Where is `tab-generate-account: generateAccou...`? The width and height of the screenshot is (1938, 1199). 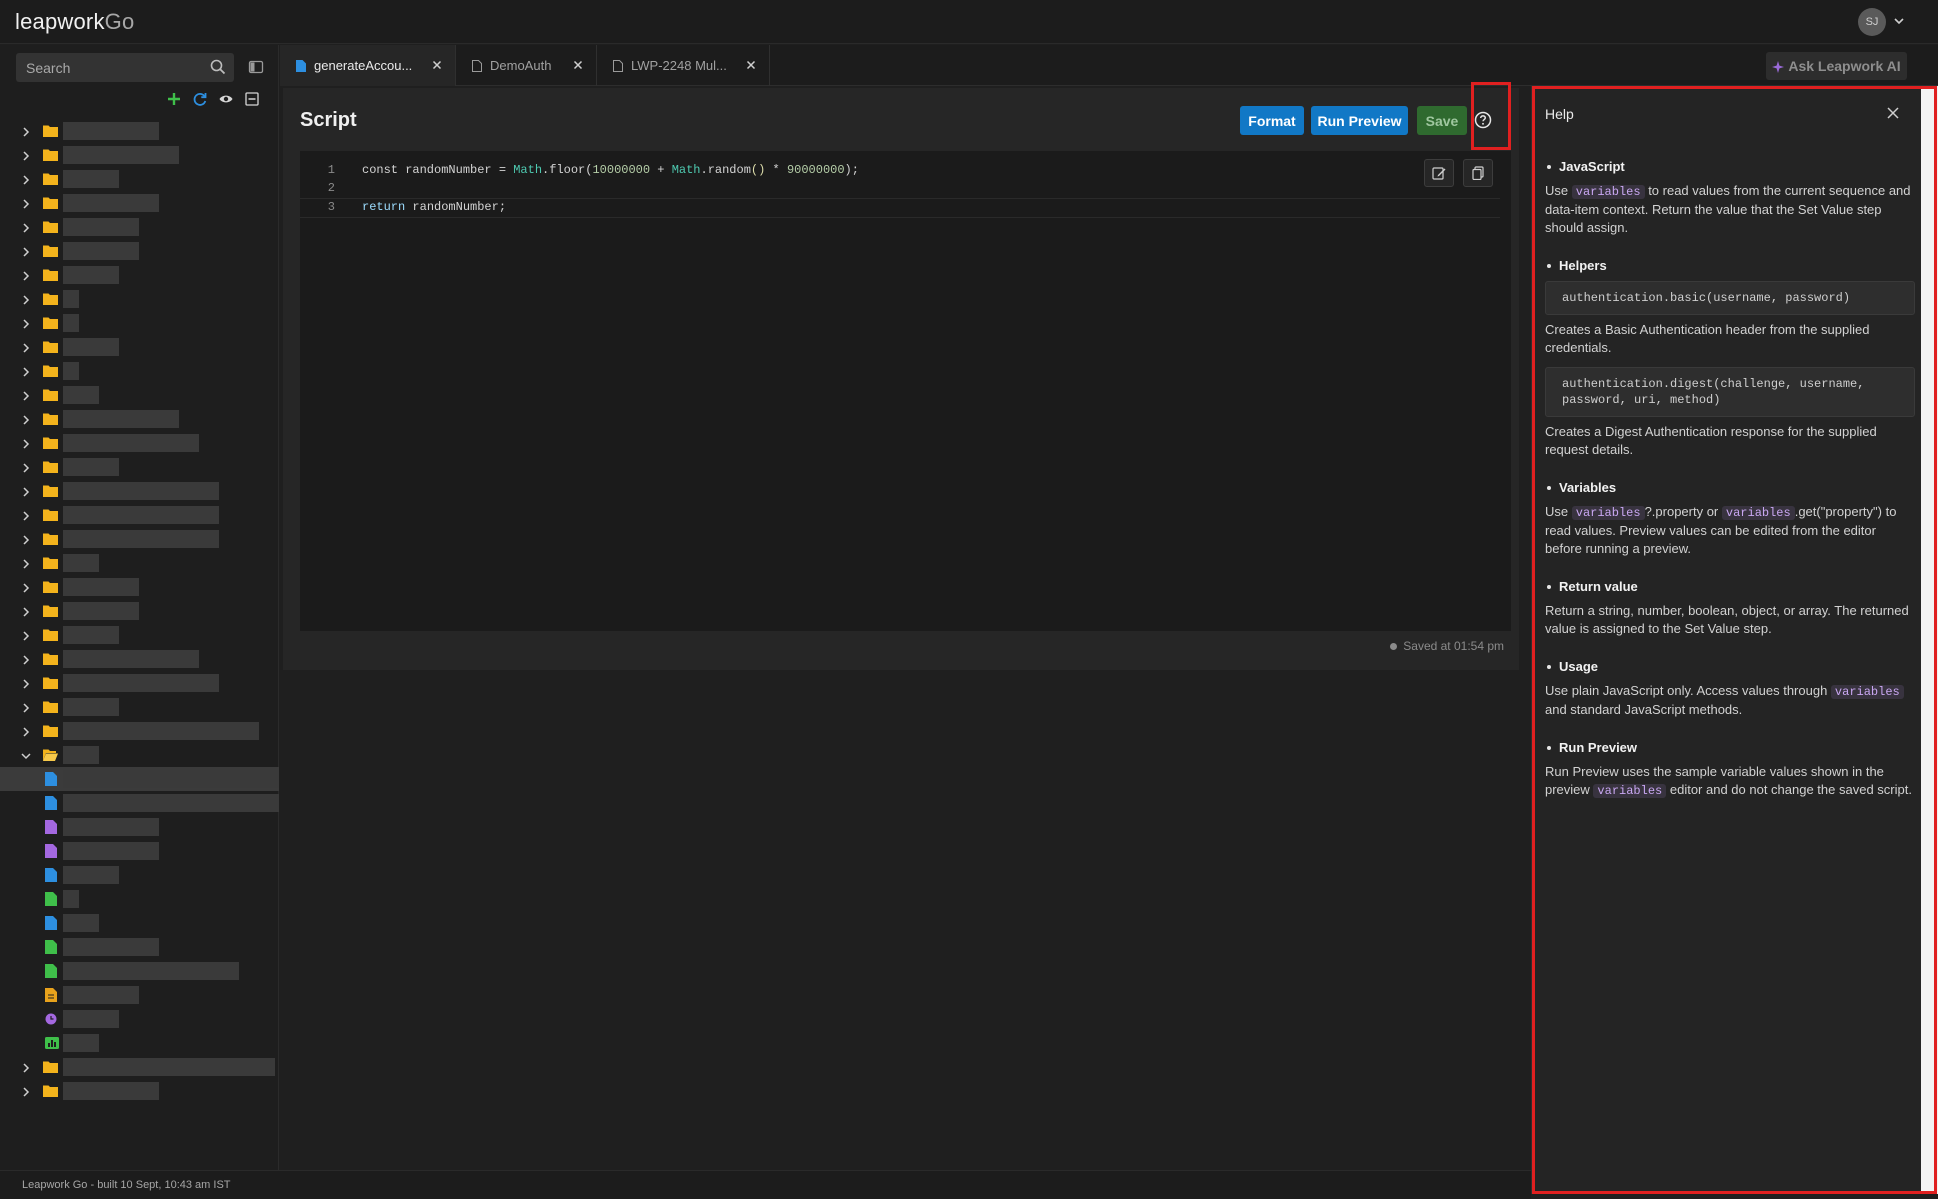
tab-generate-account: generateAccou... is located at coordinates (368, 65).